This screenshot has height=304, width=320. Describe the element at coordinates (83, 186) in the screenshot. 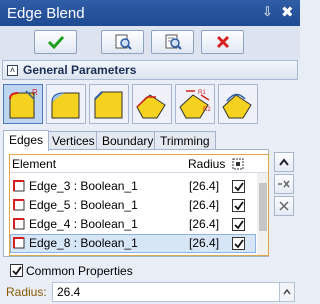

I see `row-element: Edge_3 : Boolean_1` at that location.